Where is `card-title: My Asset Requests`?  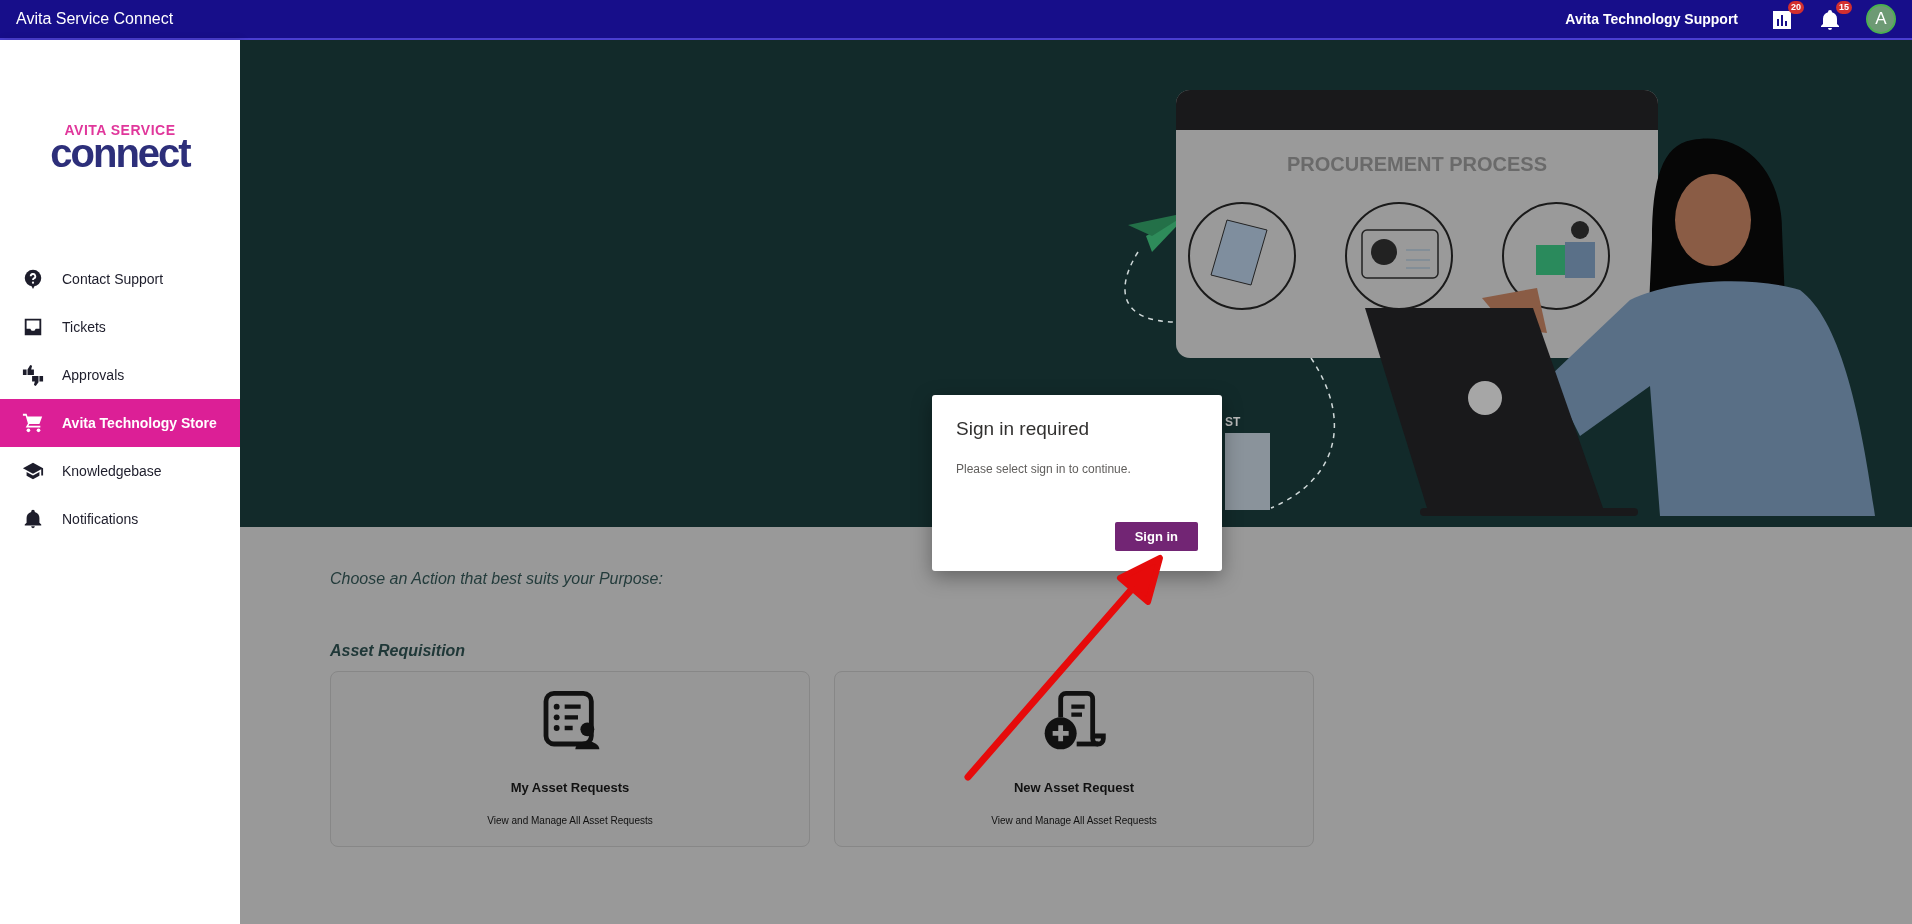 card-title: My Asset Requests is located at coordinates (570, 787).